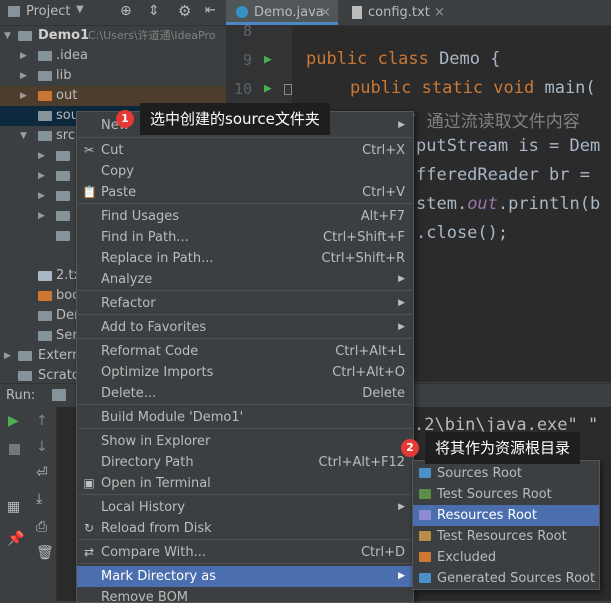 The image size is (611, 603). I want to click on menu-item-replace-in-path: Replace in Path... Ctrl+Shift+R, so click(245, 258).